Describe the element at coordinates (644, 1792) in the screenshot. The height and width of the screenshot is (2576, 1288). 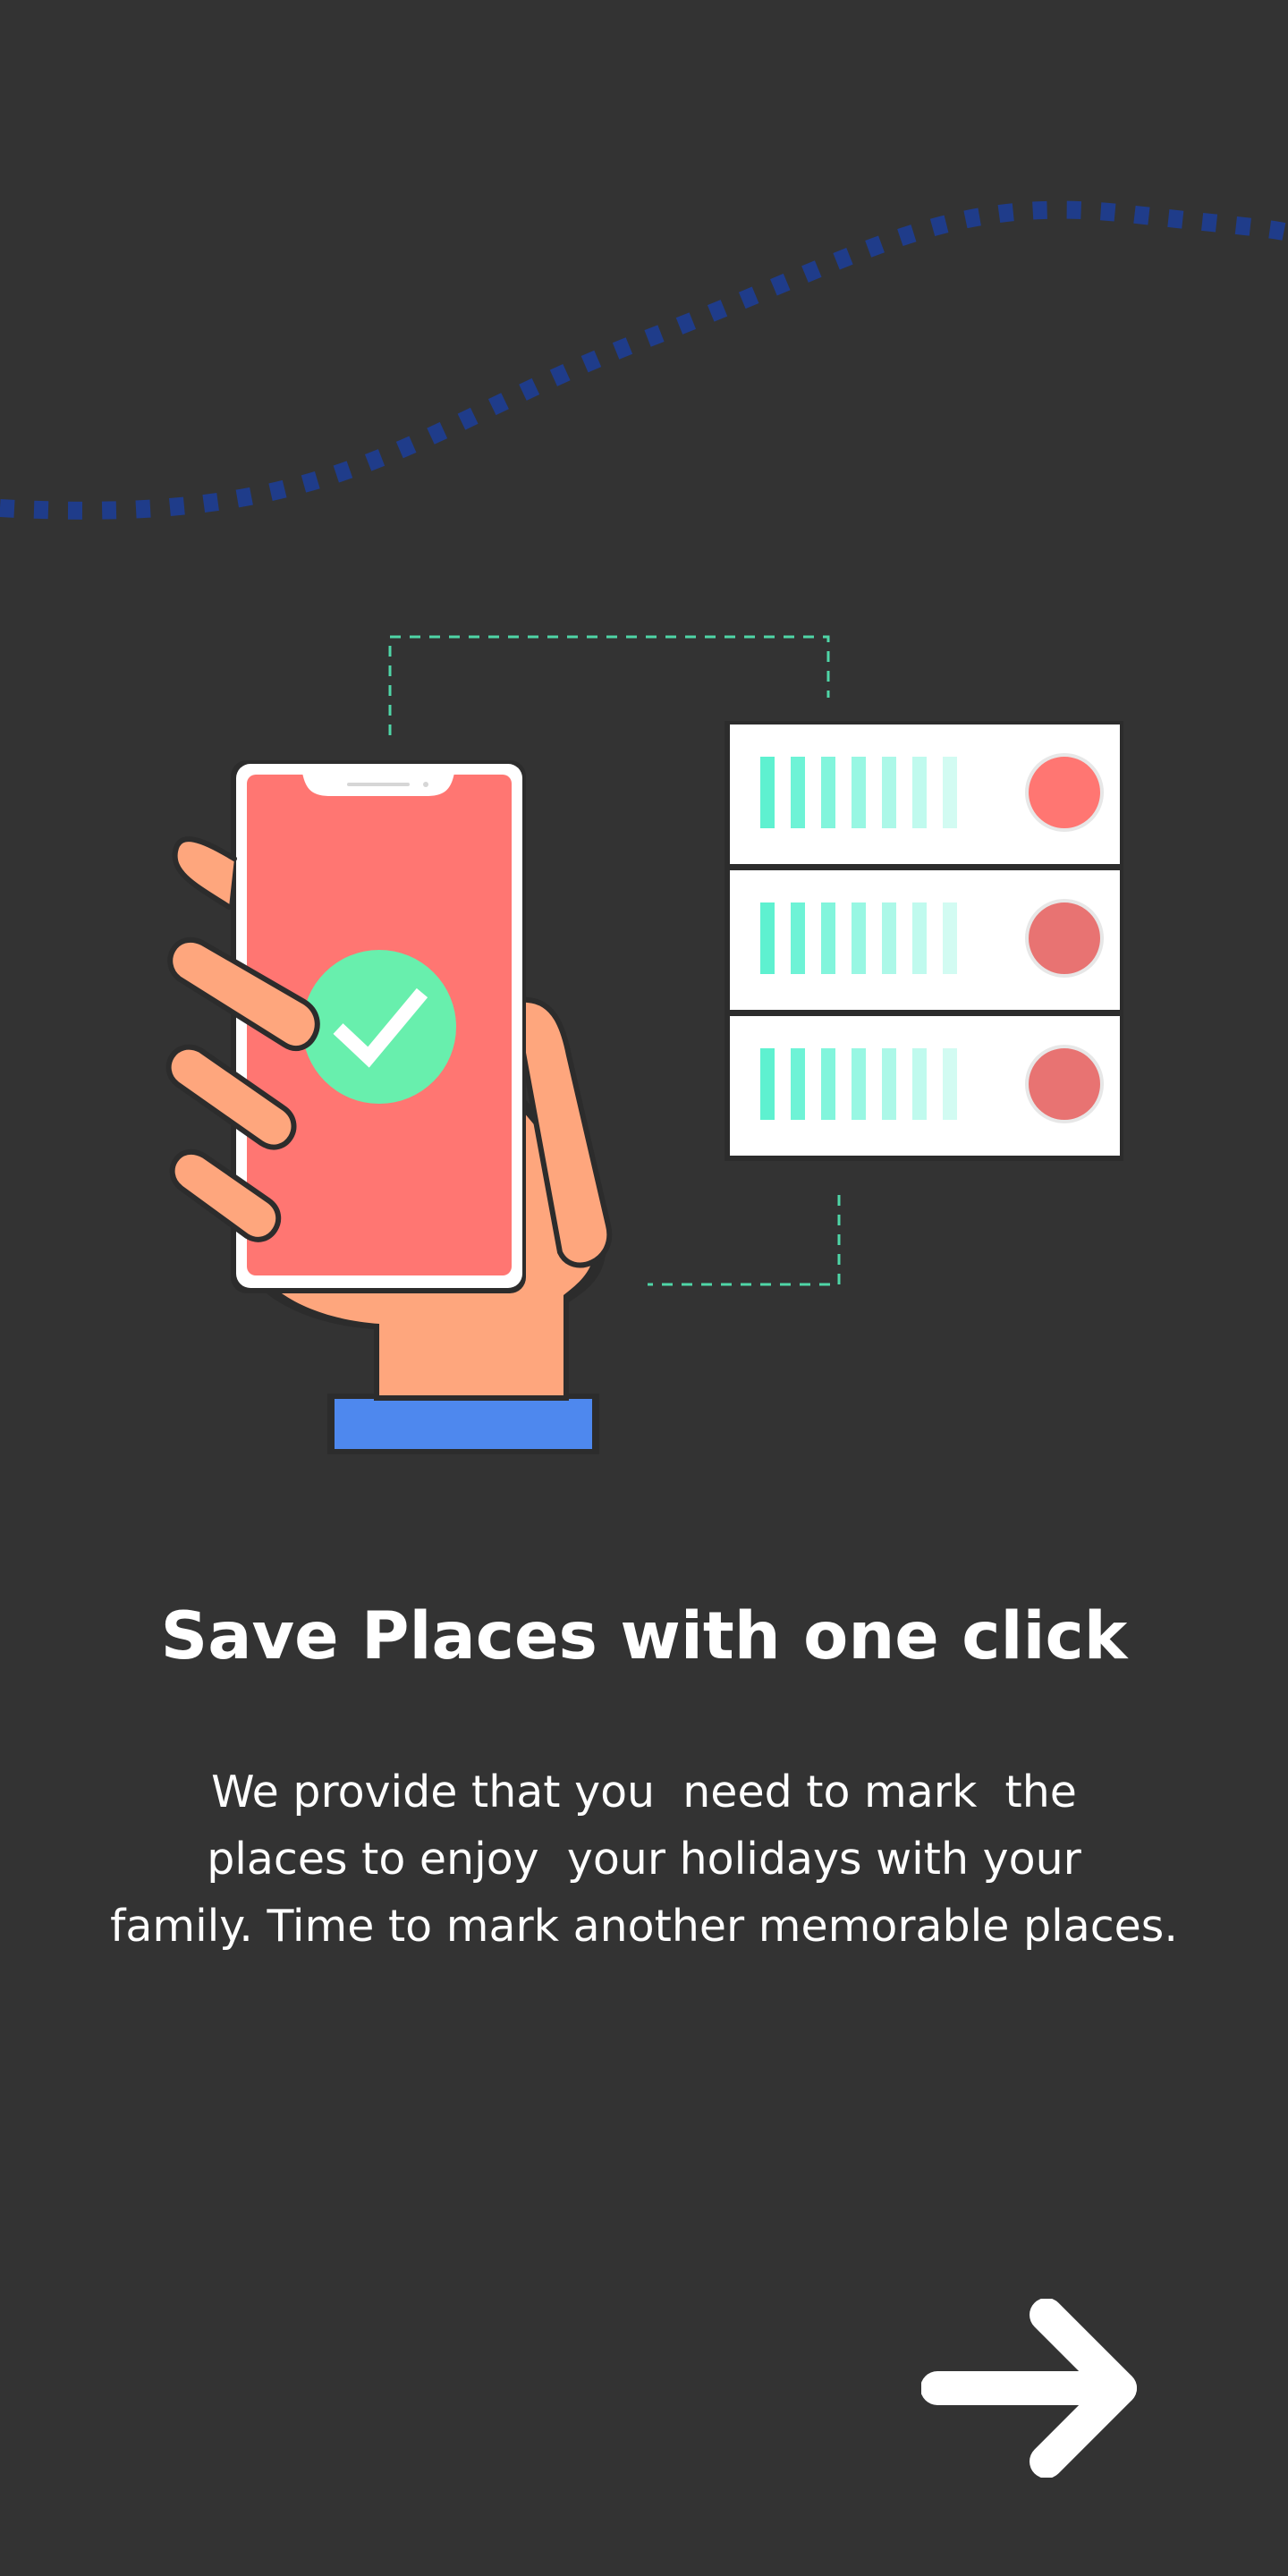
I see `description-line: We provide that you need to mark the` at that location.